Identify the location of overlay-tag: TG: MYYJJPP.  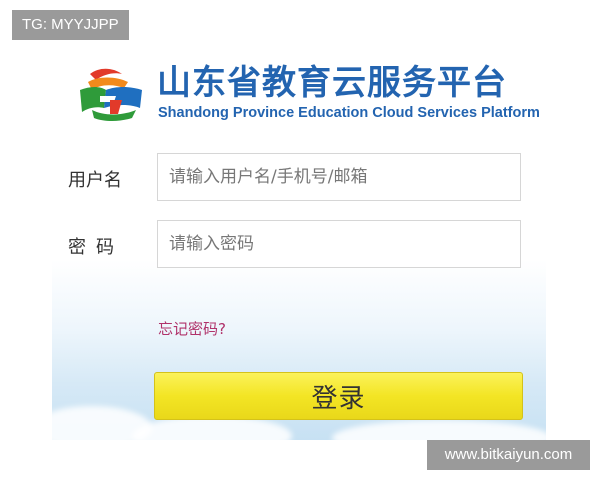
(70, 25).